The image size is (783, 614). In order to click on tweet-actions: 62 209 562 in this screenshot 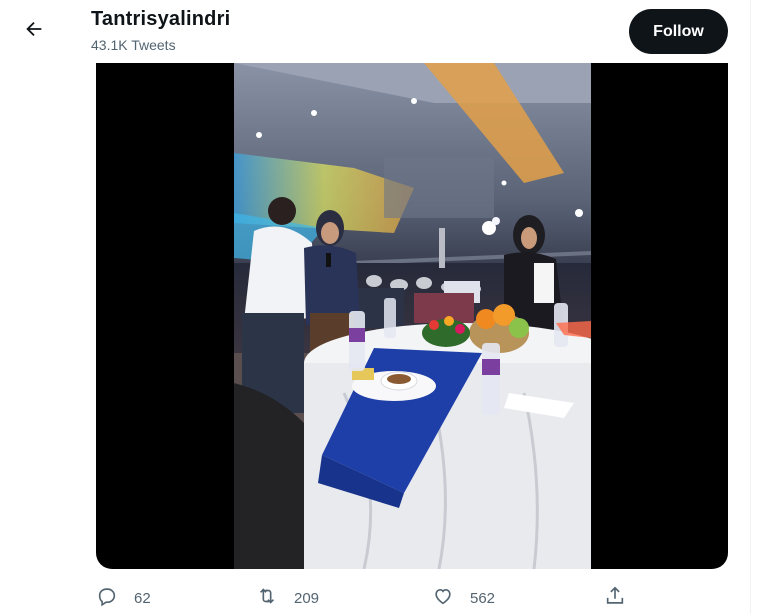, I will do `click(412, 598)`.